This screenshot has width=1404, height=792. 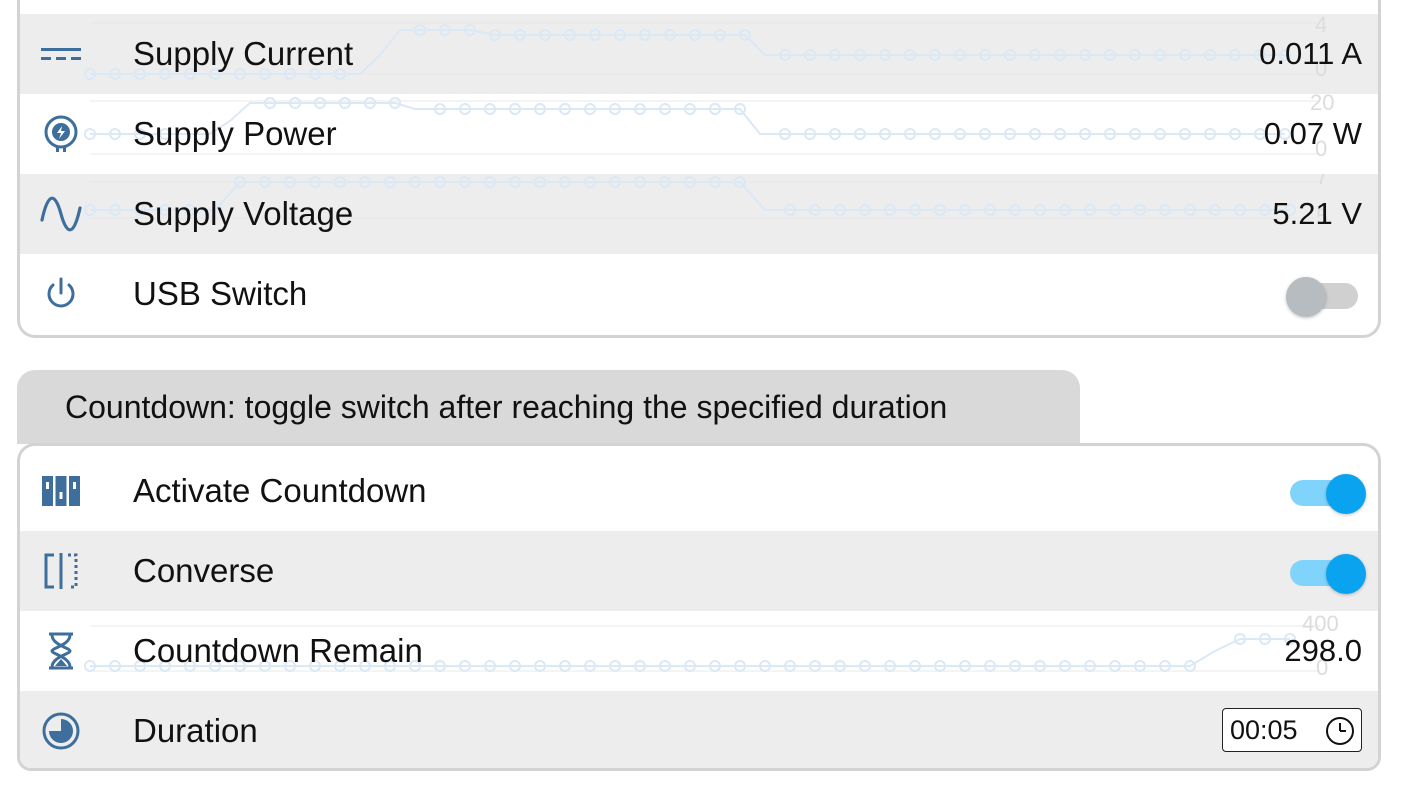 I want to click on row-supply-voltage: 7 5 Supply Voltage 5.21 V, so click(x=699, y=214).